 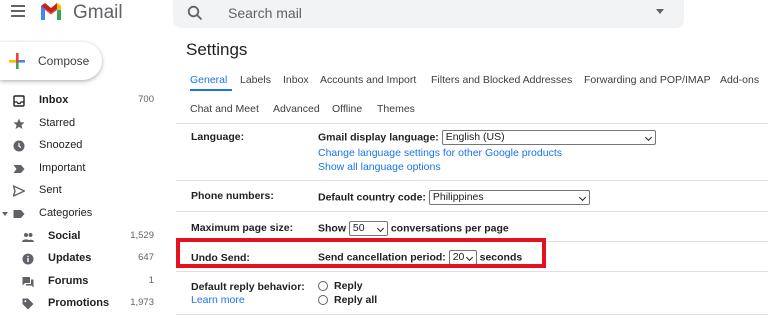 What do you see at coordinates (501, 80) in the screenshot?
I see `tab-filters-and-blocked-addresses: Filters and Blocked Addresses` at bounding box center [501, 80].